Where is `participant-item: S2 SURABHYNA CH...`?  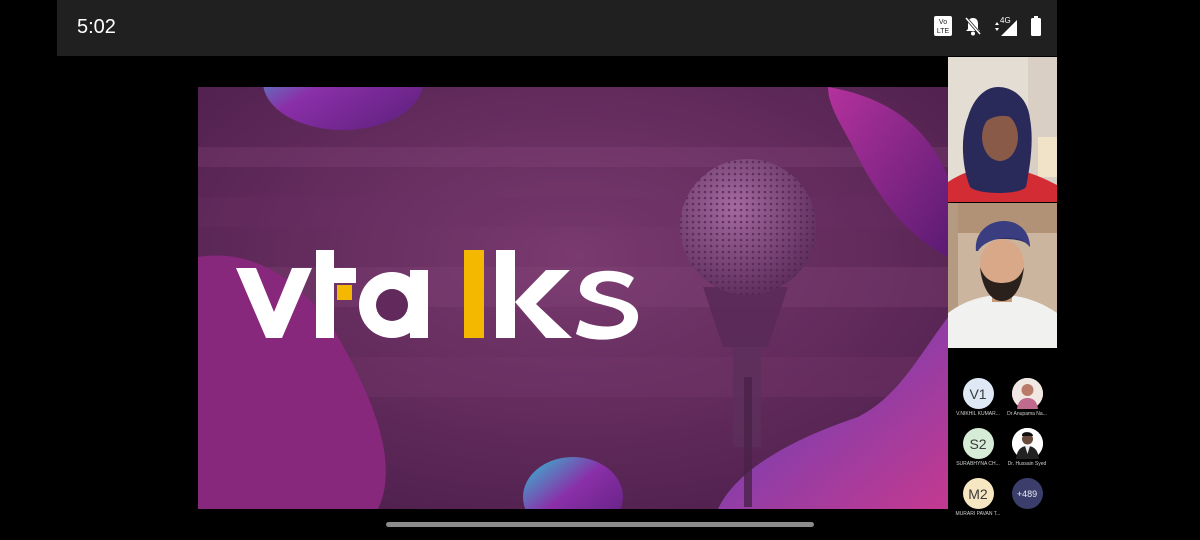 participant-item: S2 SURABHYNA CH... is located at coordinates (978, 447).